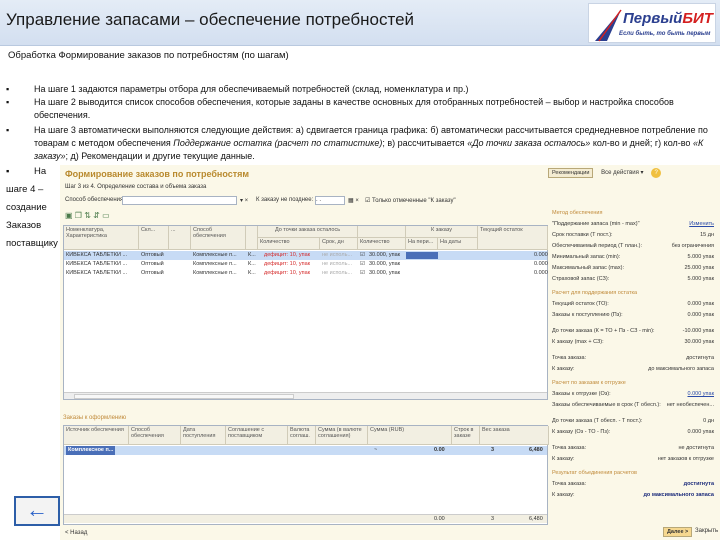 This screenshot has width=720, height=540. What do you see at coordinates (257, 435) in the screenshot?
I see `orders-col: Соглашение с поставщиком` at bounding box center [257, 435].